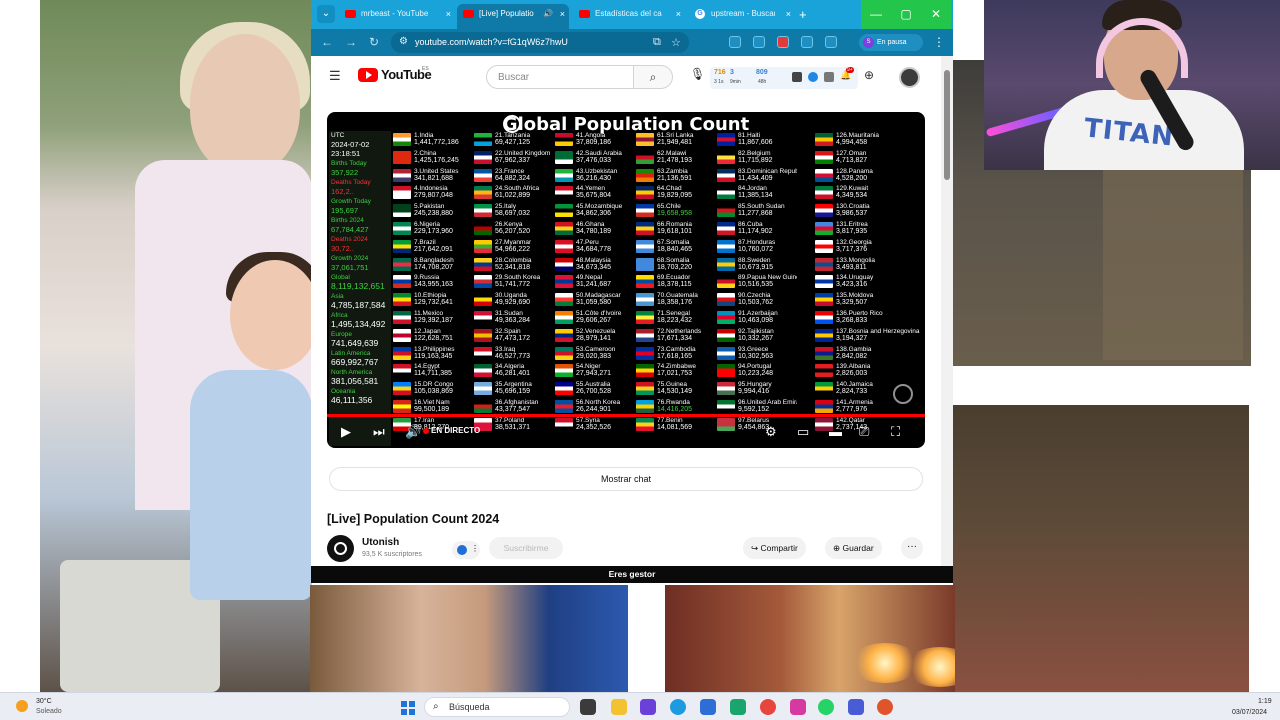 The image size is (1280, 720). Describe the element at coordinates (326, 14) in the screenshot. I see `tab-search-button: ⌄` at that location.